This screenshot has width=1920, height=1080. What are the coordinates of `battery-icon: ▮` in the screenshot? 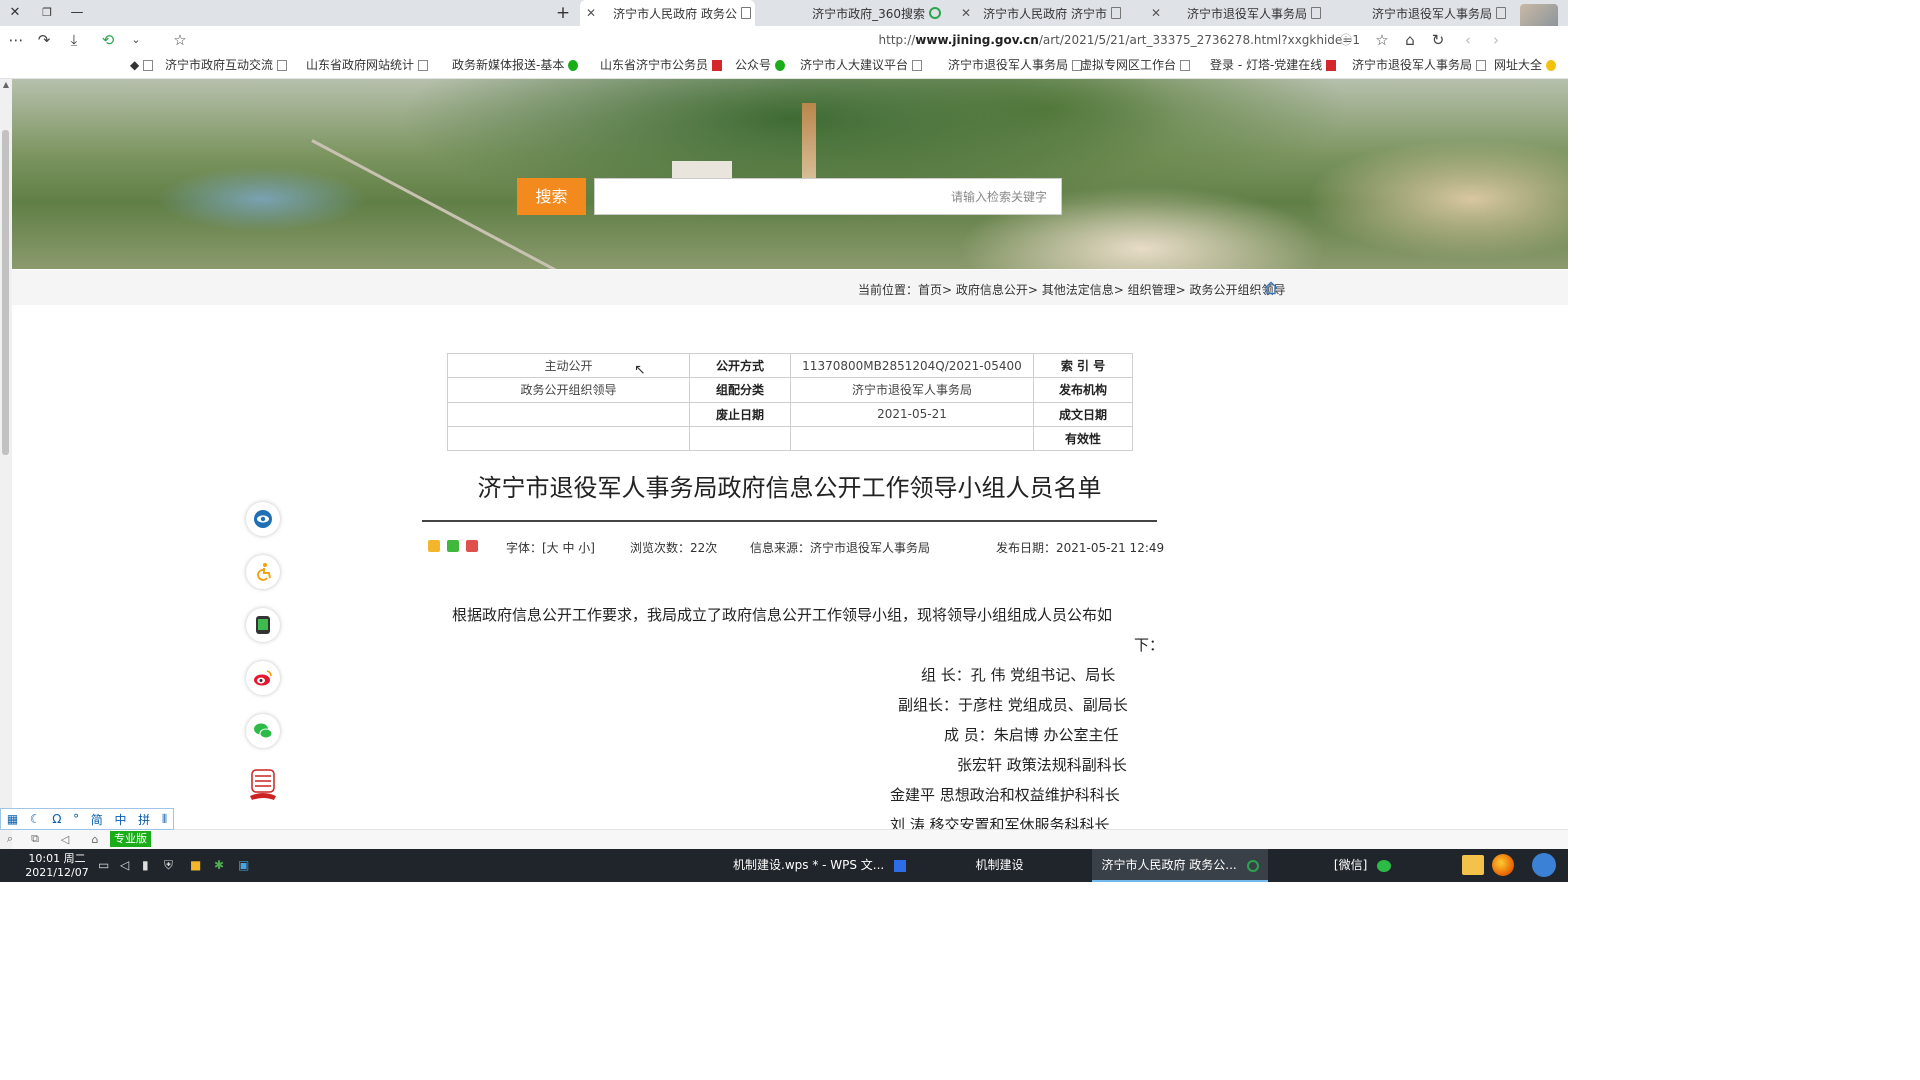 It's located at (145, 865).